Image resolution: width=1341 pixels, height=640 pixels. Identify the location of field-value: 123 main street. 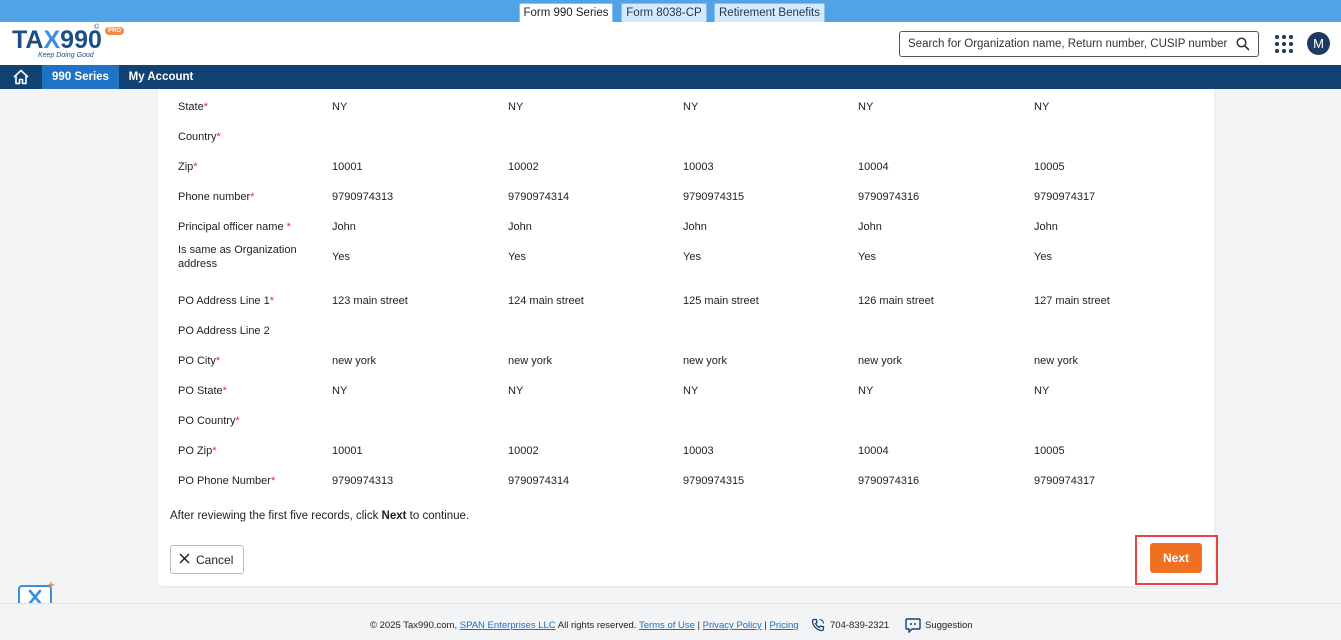
(370, 301).